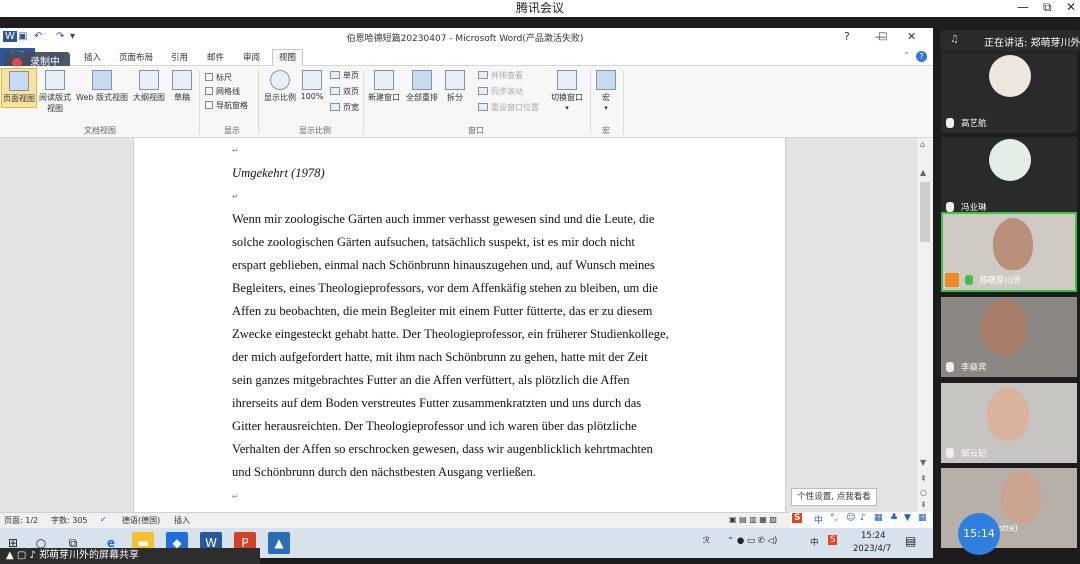 The width and height of the screenshot is (1080, 564). What do you see at coordinates (215, 57) in the screenshot?
I see `tab-mailings: 邮件` at bounding box center [215, 57].